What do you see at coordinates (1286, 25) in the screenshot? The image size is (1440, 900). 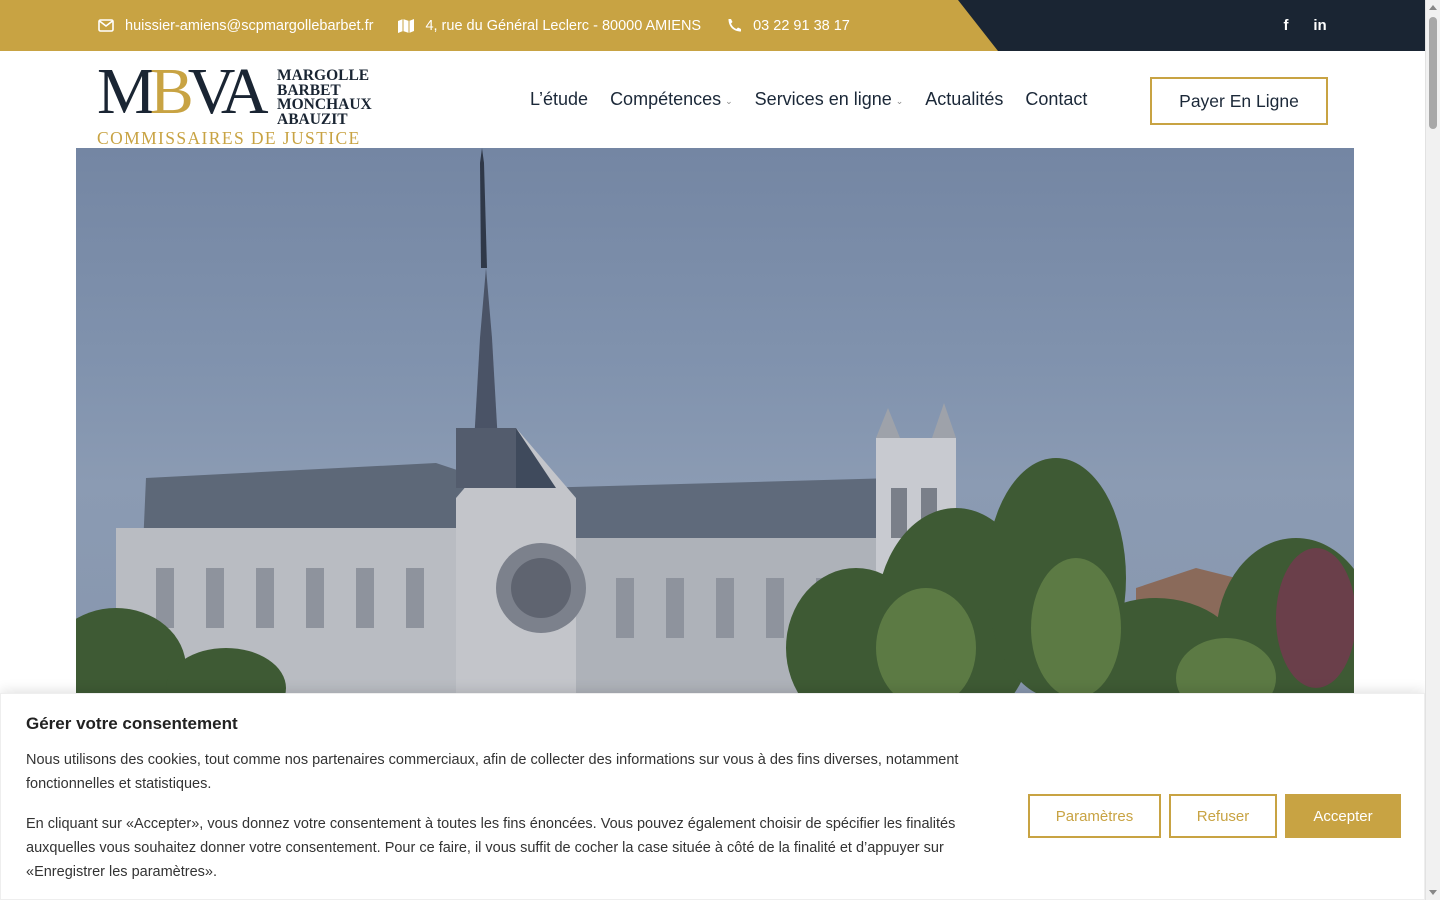 I see `facebook-icon: f` at bounding box center [1286, 25].